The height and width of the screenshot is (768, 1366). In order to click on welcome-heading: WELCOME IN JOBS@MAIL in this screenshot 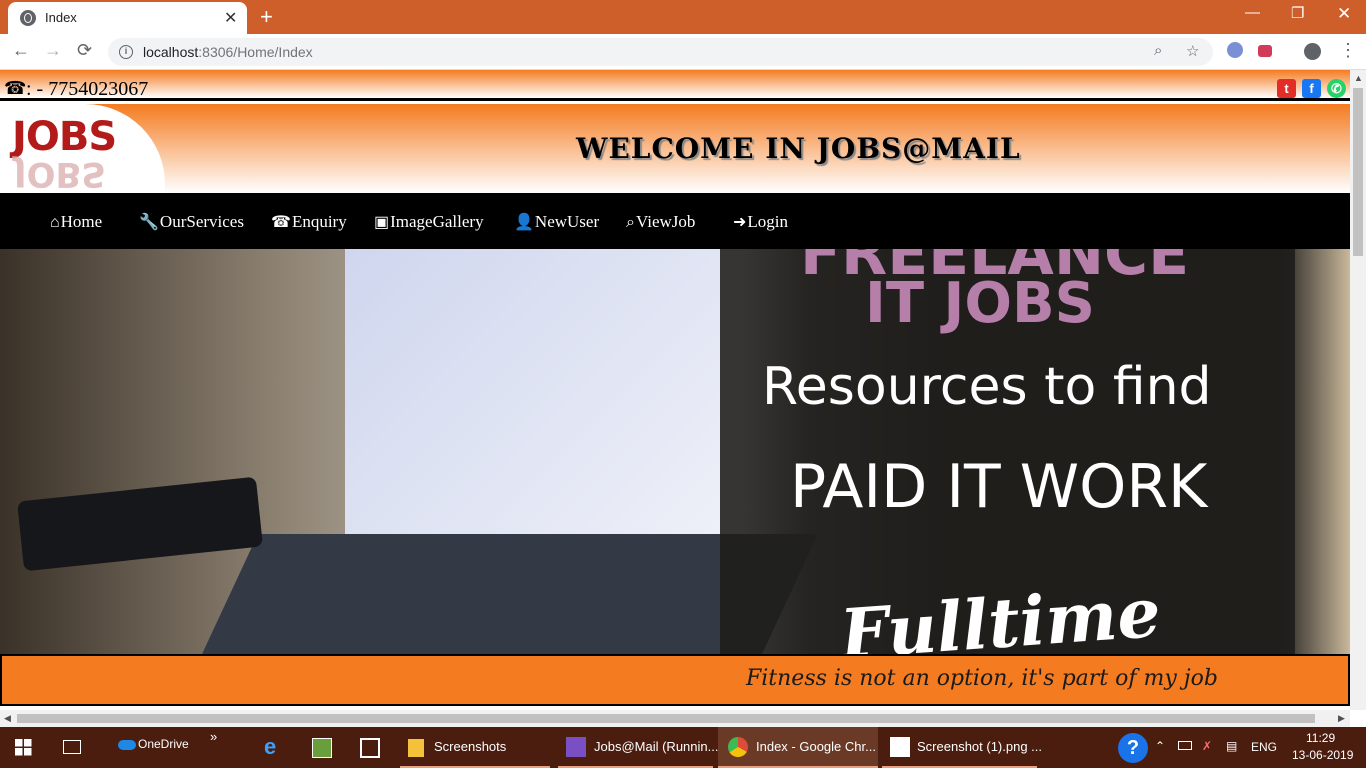, I will do `click(798, 148)`.